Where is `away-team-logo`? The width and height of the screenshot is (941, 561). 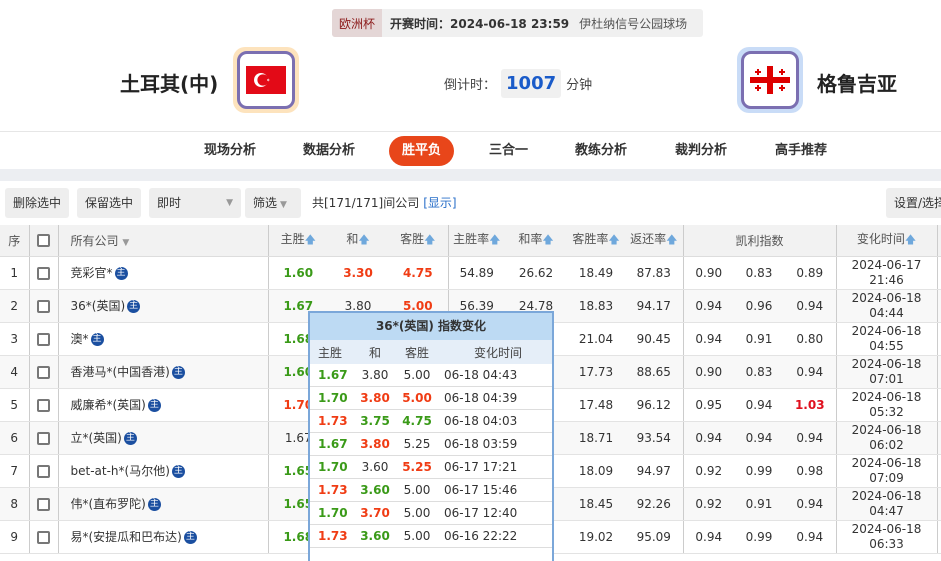
away-team-logo is located at coordinates (770, 80).